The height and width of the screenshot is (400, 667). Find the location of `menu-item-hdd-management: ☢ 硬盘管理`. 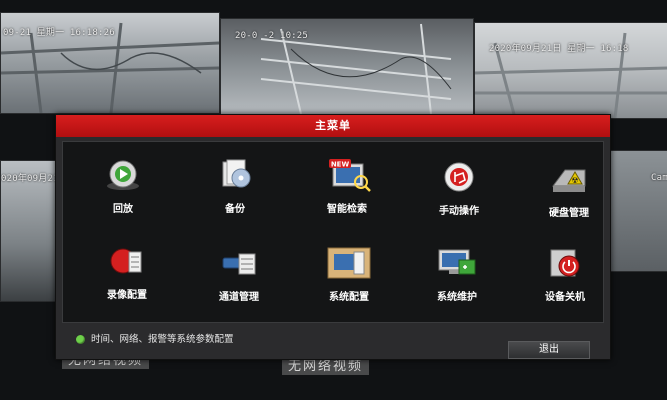

menu-item-hdd-management: ☢ 硬盘管理 is located at coordinates (569, 190).